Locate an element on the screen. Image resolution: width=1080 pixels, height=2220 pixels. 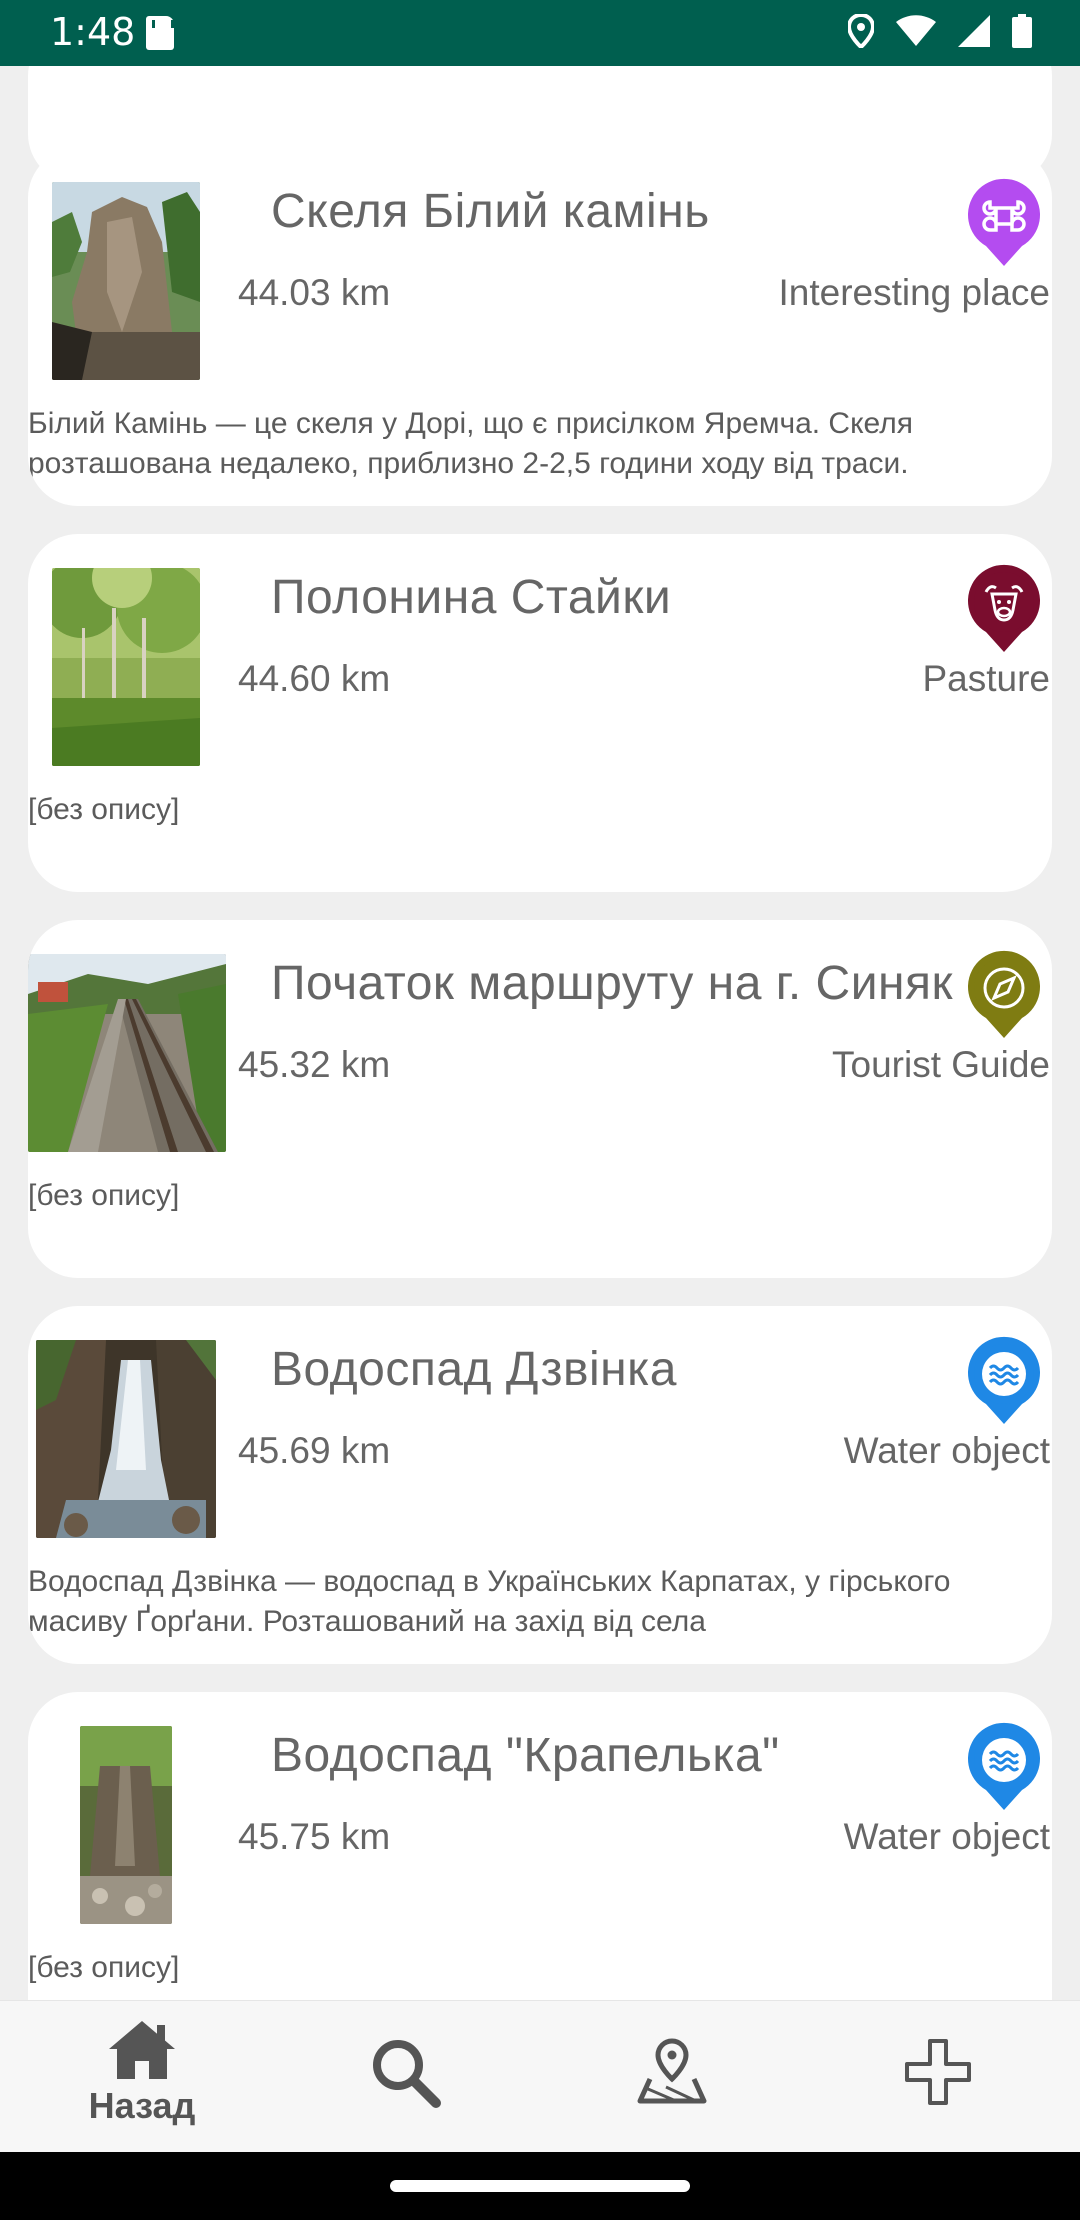
cow-icon is located at coordinates (1004, 608).